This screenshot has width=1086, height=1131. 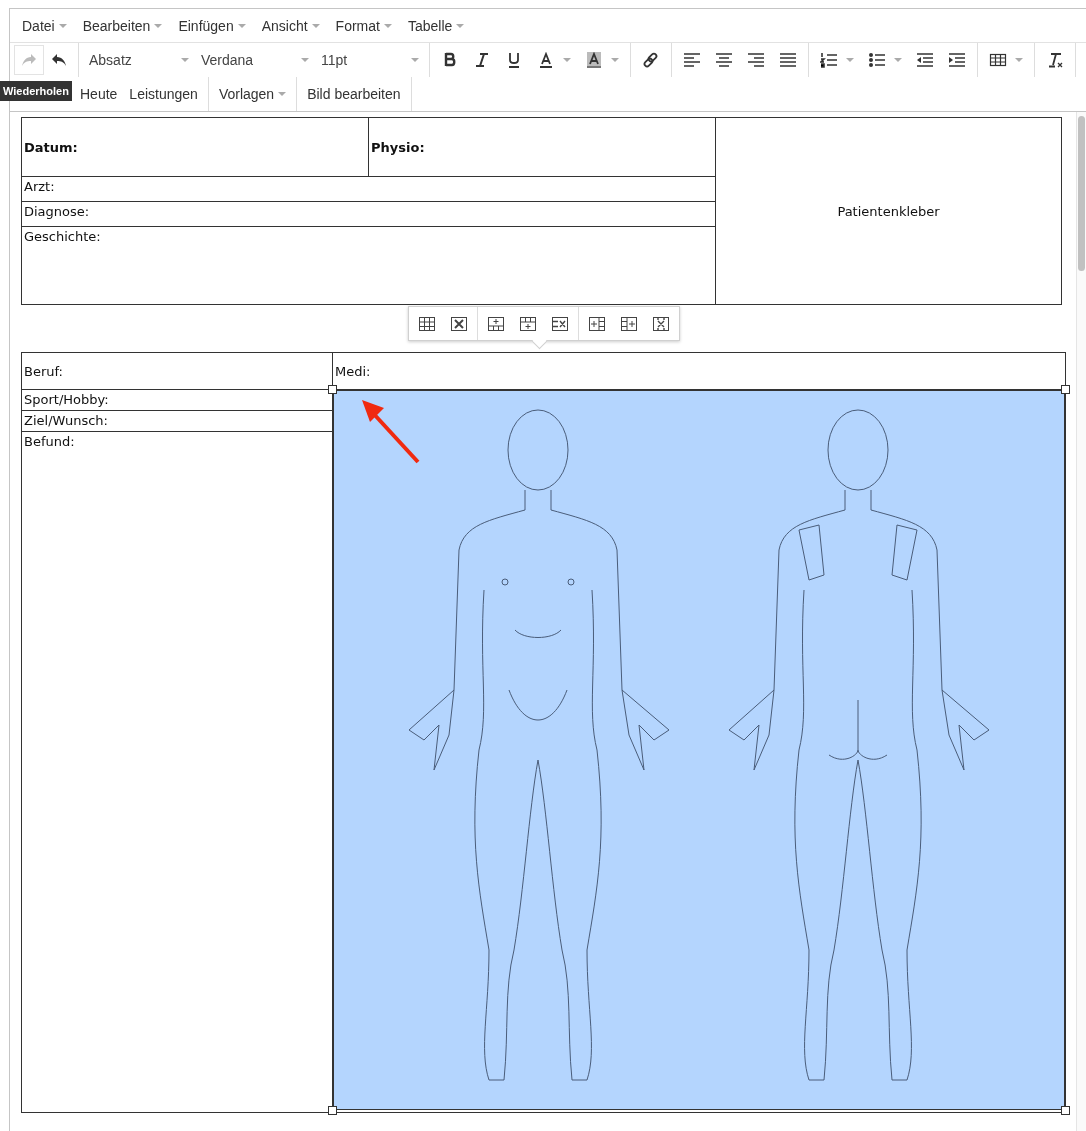 What do you see at coordinates (363, 25) in the screenshot?
I see `menu-item: Format` at bounding box center [363, 25].